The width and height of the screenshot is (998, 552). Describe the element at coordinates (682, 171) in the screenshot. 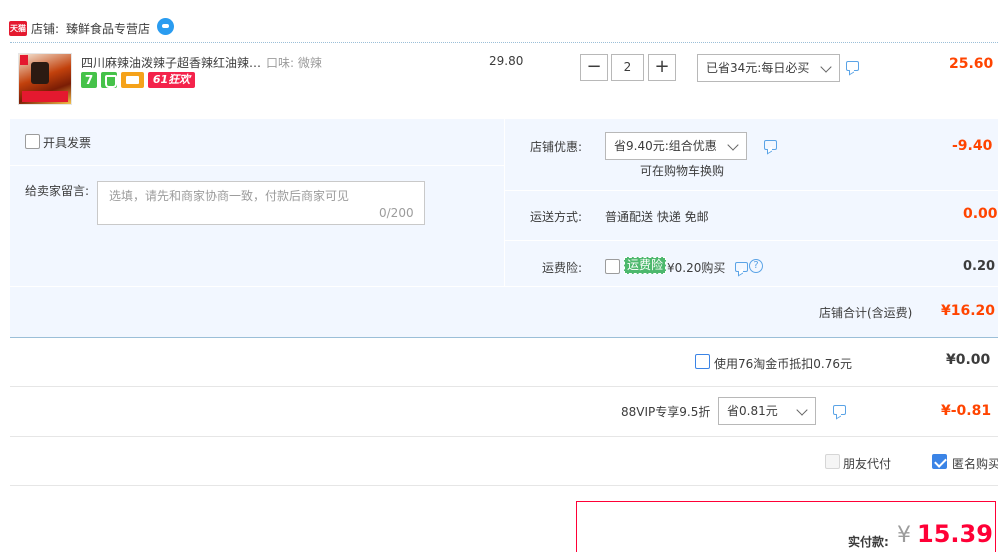

I see `store-discount-note: 可在购物车换购` at that location.